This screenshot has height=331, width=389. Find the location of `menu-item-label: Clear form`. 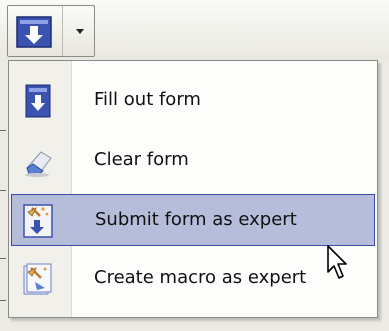

menu-item-label: Clear form is located at coordinates (141, 159).